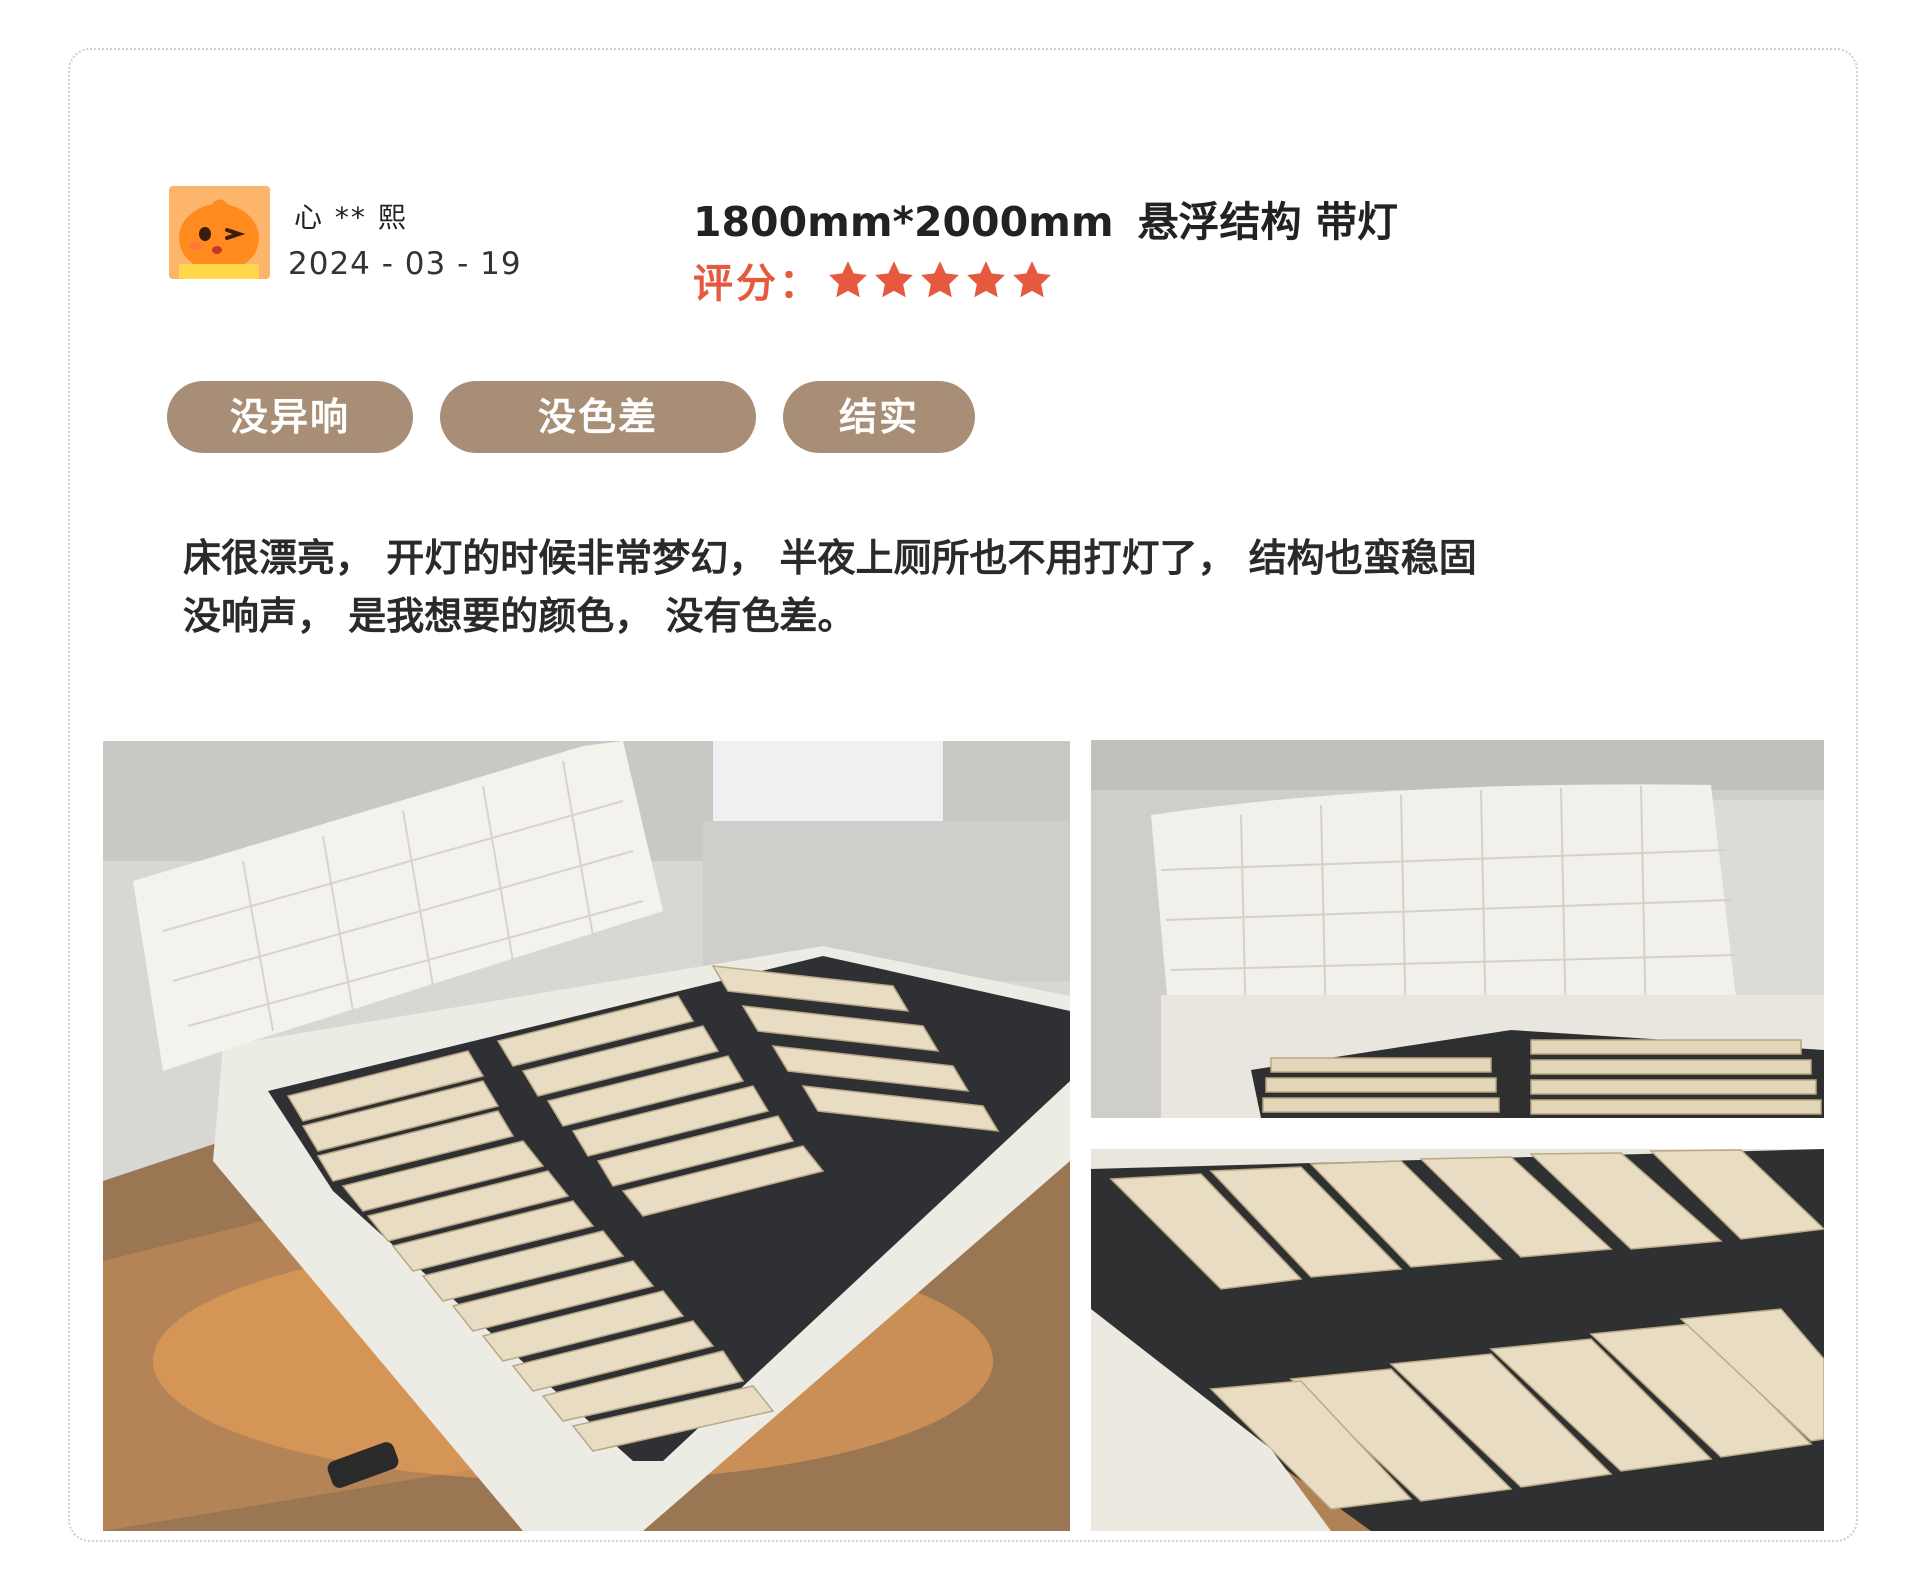 The image size is (1920, 1579). I want to click on user-name: 心 ** 熙, so click(351, 217).